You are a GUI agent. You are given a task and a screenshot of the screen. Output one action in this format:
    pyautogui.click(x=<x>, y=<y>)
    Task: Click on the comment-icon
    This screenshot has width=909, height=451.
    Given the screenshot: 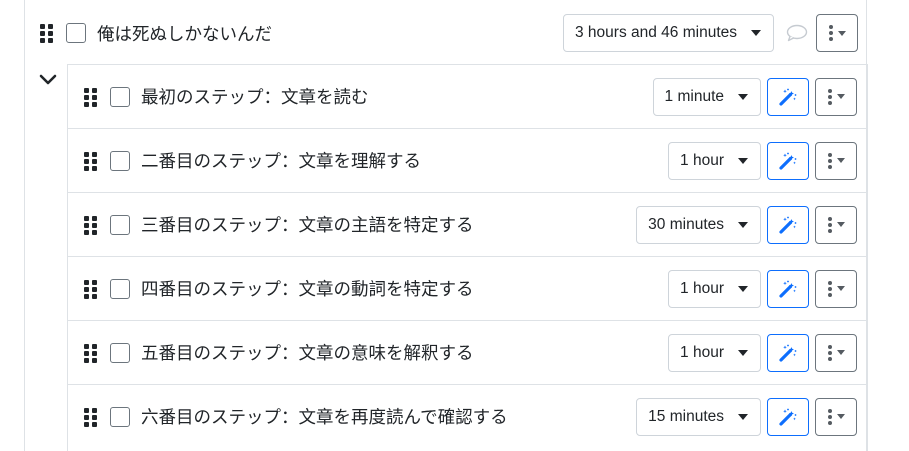 What is the action you would take?
    pyautogui.click(x=797, y=33)
    